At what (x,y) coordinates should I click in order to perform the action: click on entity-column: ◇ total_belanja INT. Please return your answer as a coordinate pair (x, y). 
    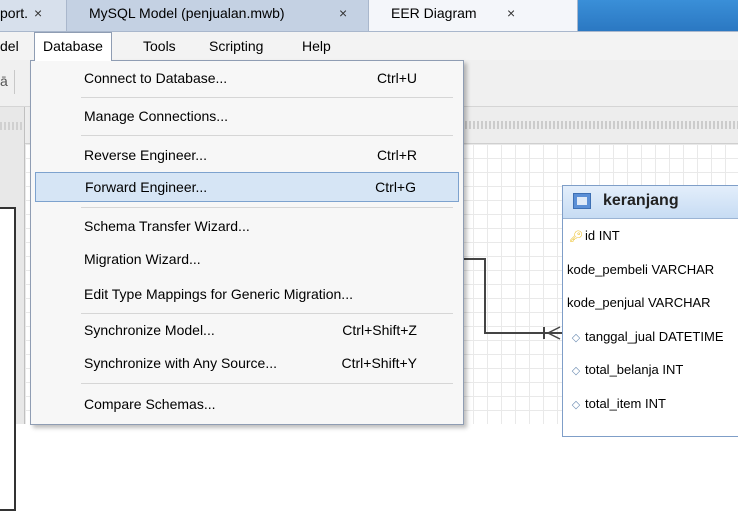
    Looking at the image, I should click on (650, 370).